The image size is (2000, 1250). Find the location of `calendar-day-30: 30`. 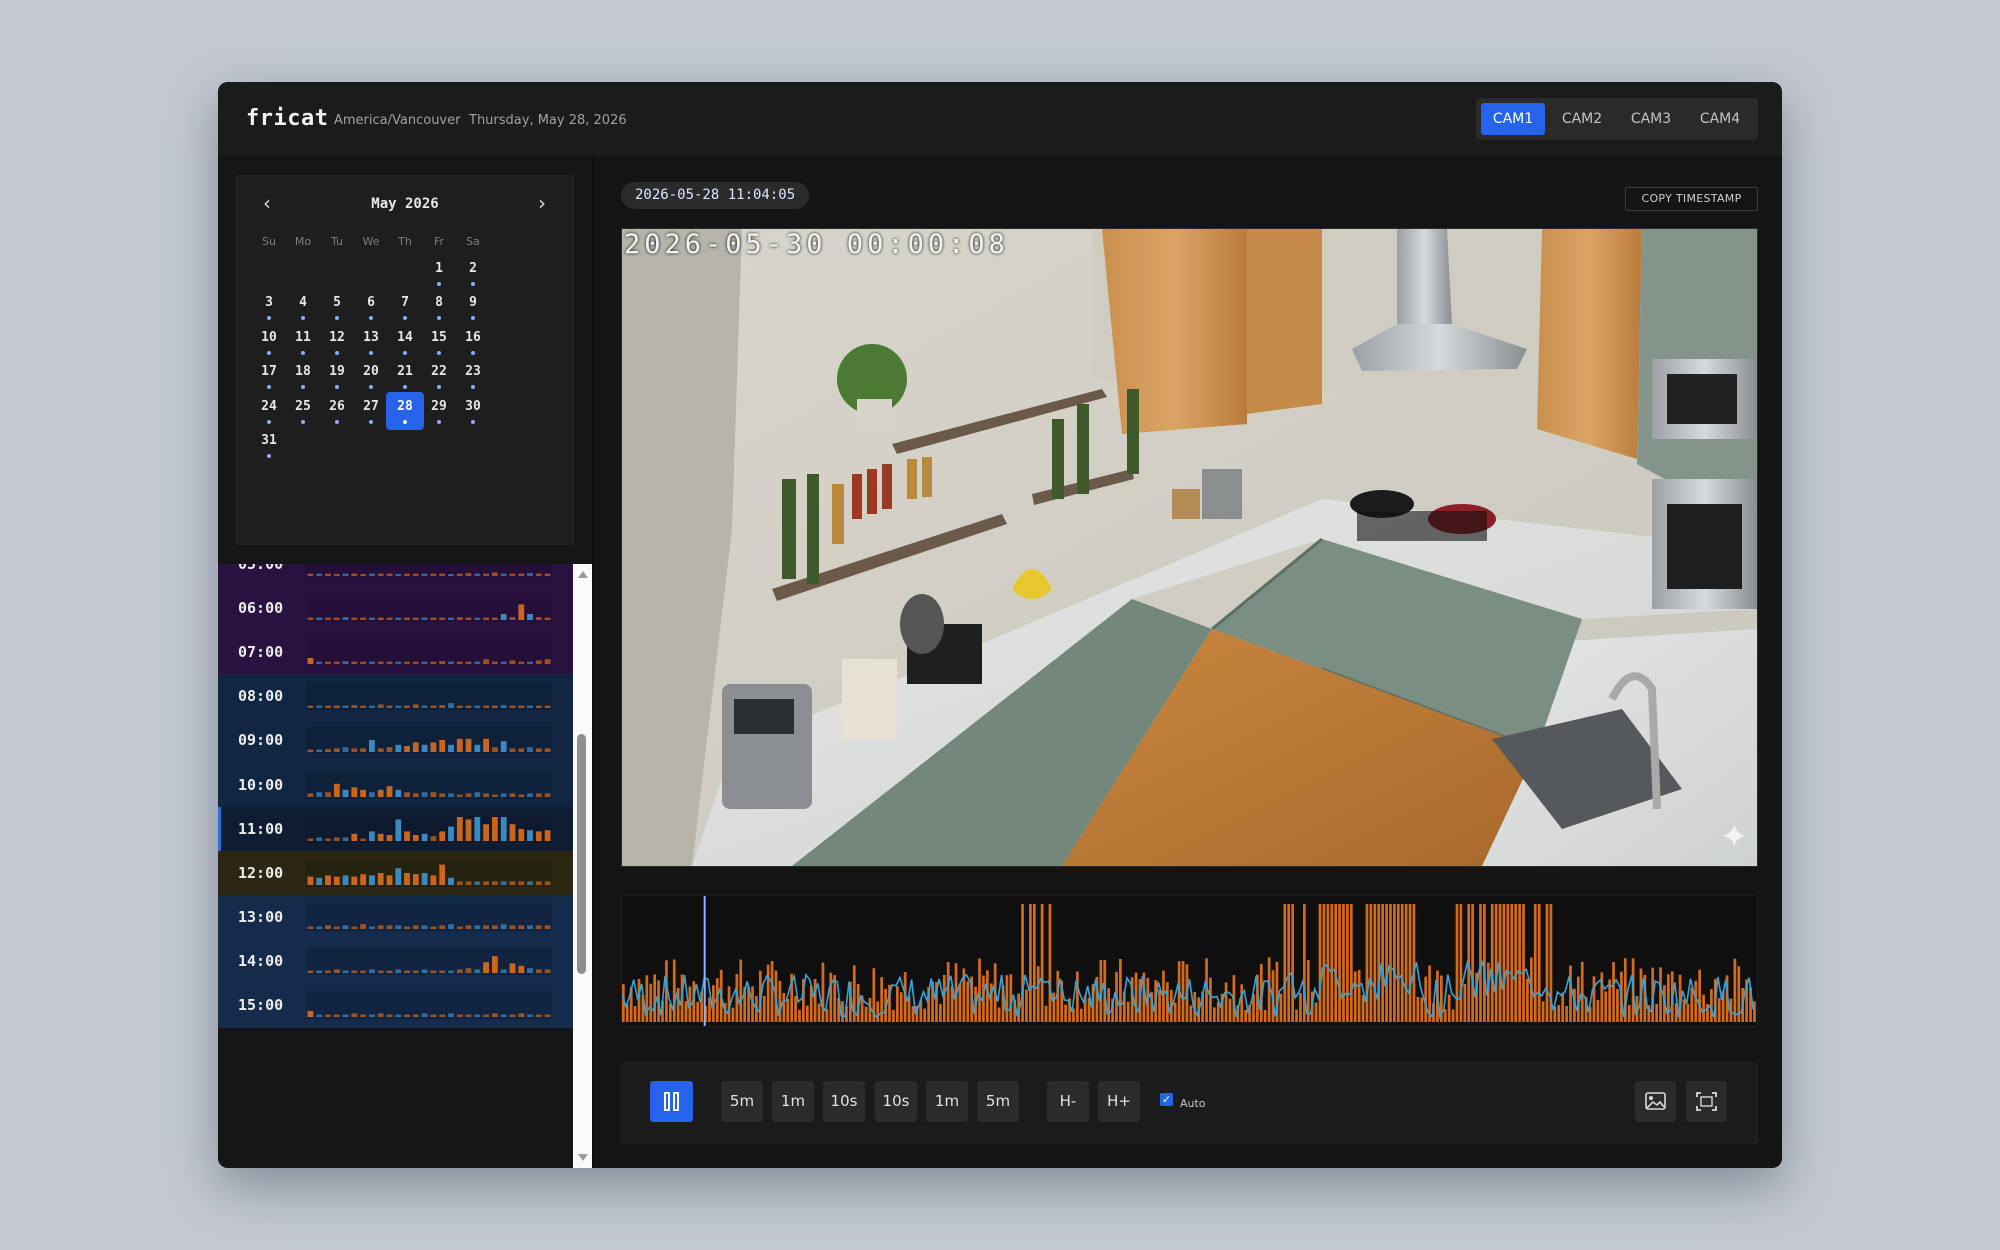

calendar-day-30: 30 is located at coordinates (473, 411).